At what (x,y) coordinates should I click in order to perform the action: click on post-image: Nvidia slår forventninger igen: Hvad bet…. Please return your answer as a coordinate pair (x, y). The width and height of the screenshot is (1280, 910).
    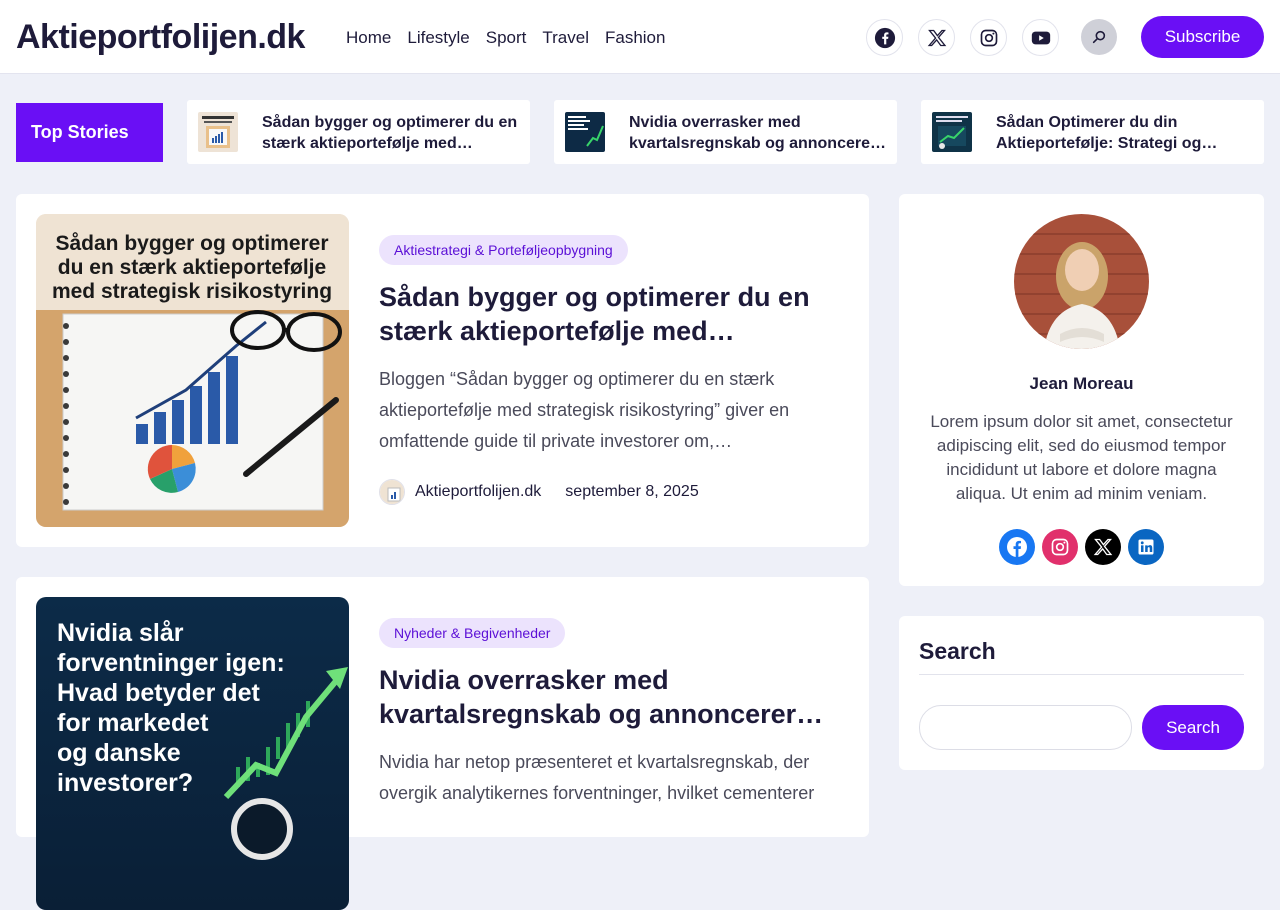
    Looking at the image, I should click on (192, 753).